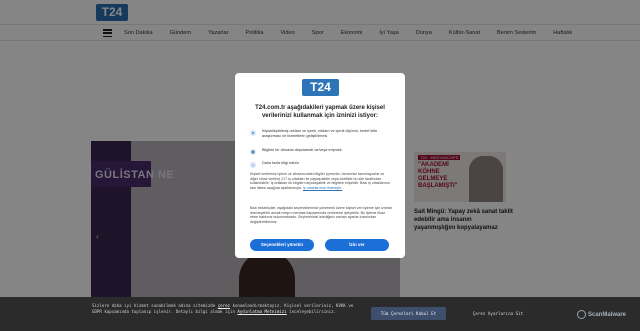 This screenshot has width=640, height=331. What do you see at coordinates (408, 313) in the screenshot?
I see `accept-all-cookies-button: Tüm Çerezleri Kabul Et` at bounding box center [408, 313].